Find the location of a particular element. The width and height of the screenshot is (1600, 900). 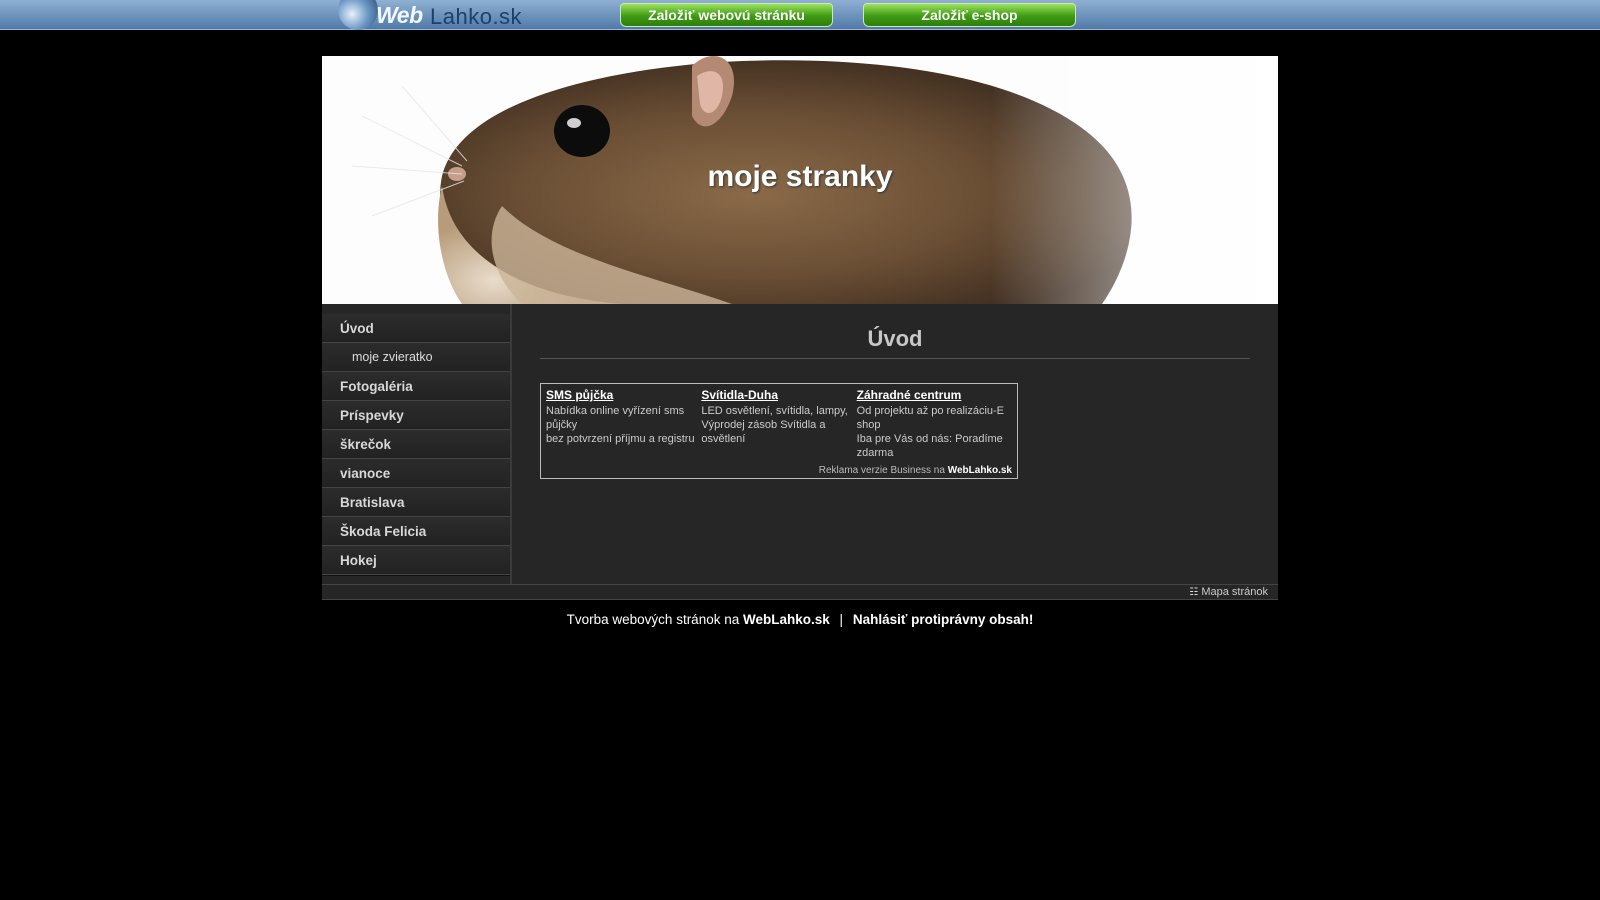

sitemap-icon: ☷ is located at coordinates (1194, 592).